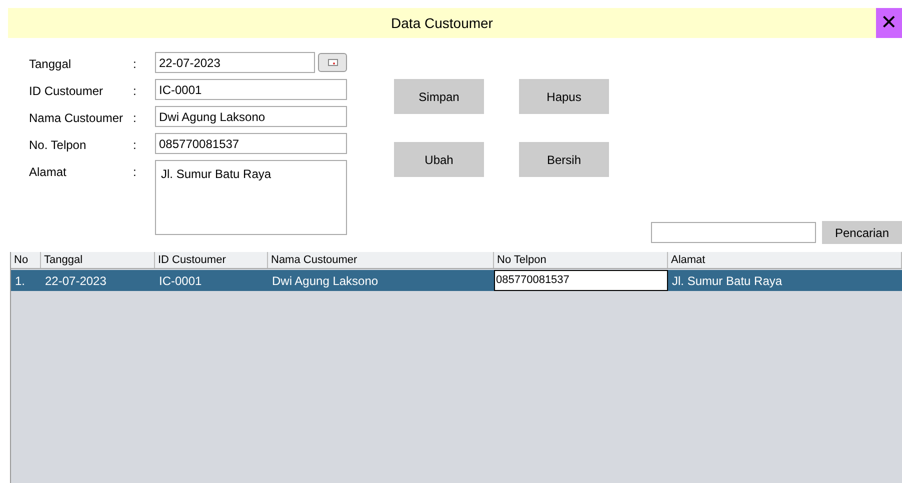  I want to click on column-header: ID Custoumer, so click(211, 260).